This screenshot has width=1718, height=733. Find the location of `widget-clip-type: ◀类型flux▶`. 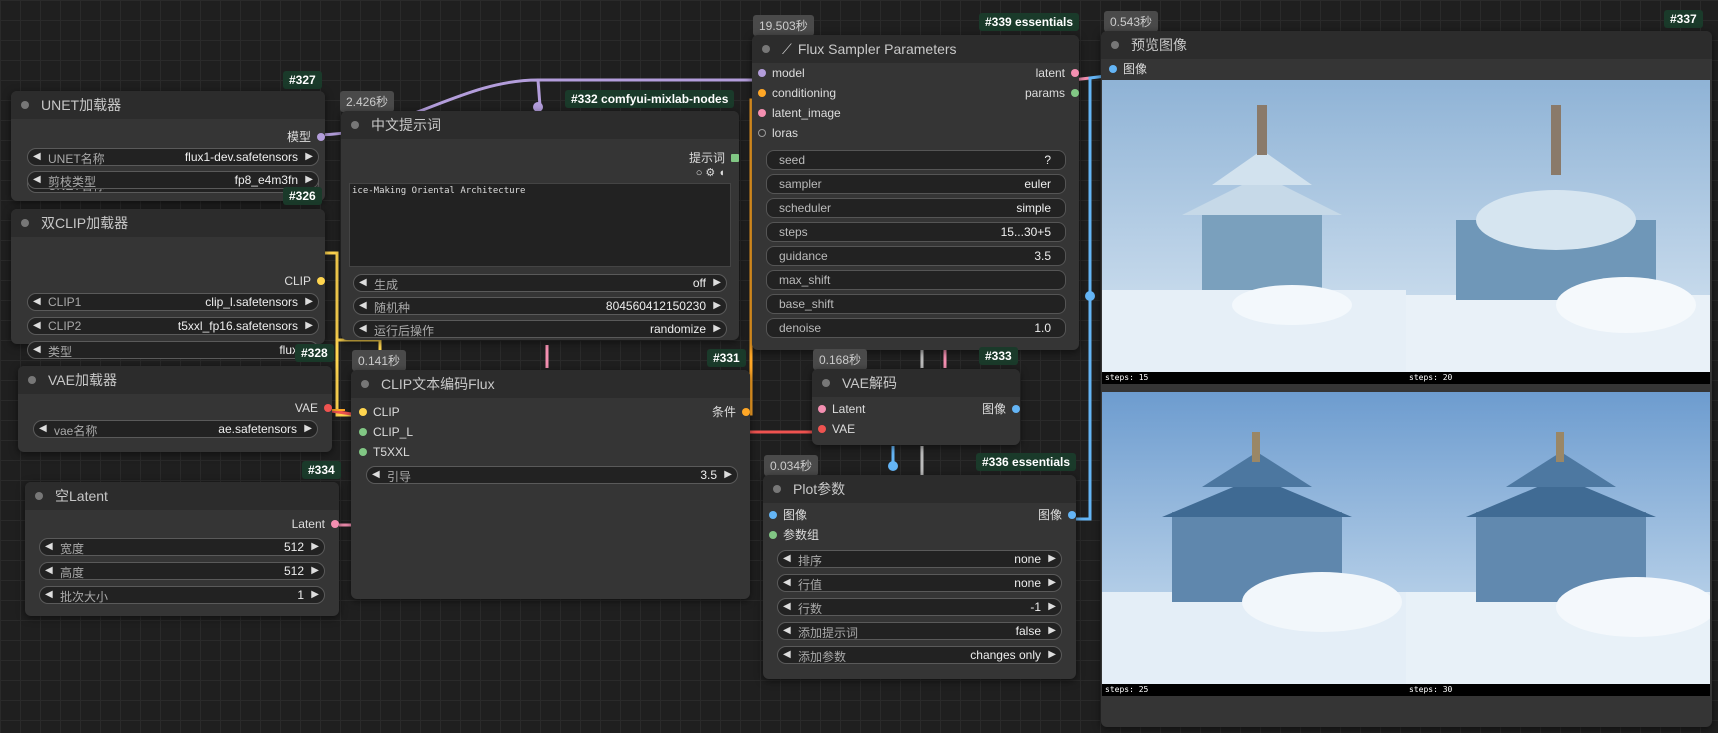

widget-clip-type: ◀类型flux▶ is located at coordinates (173, 350).